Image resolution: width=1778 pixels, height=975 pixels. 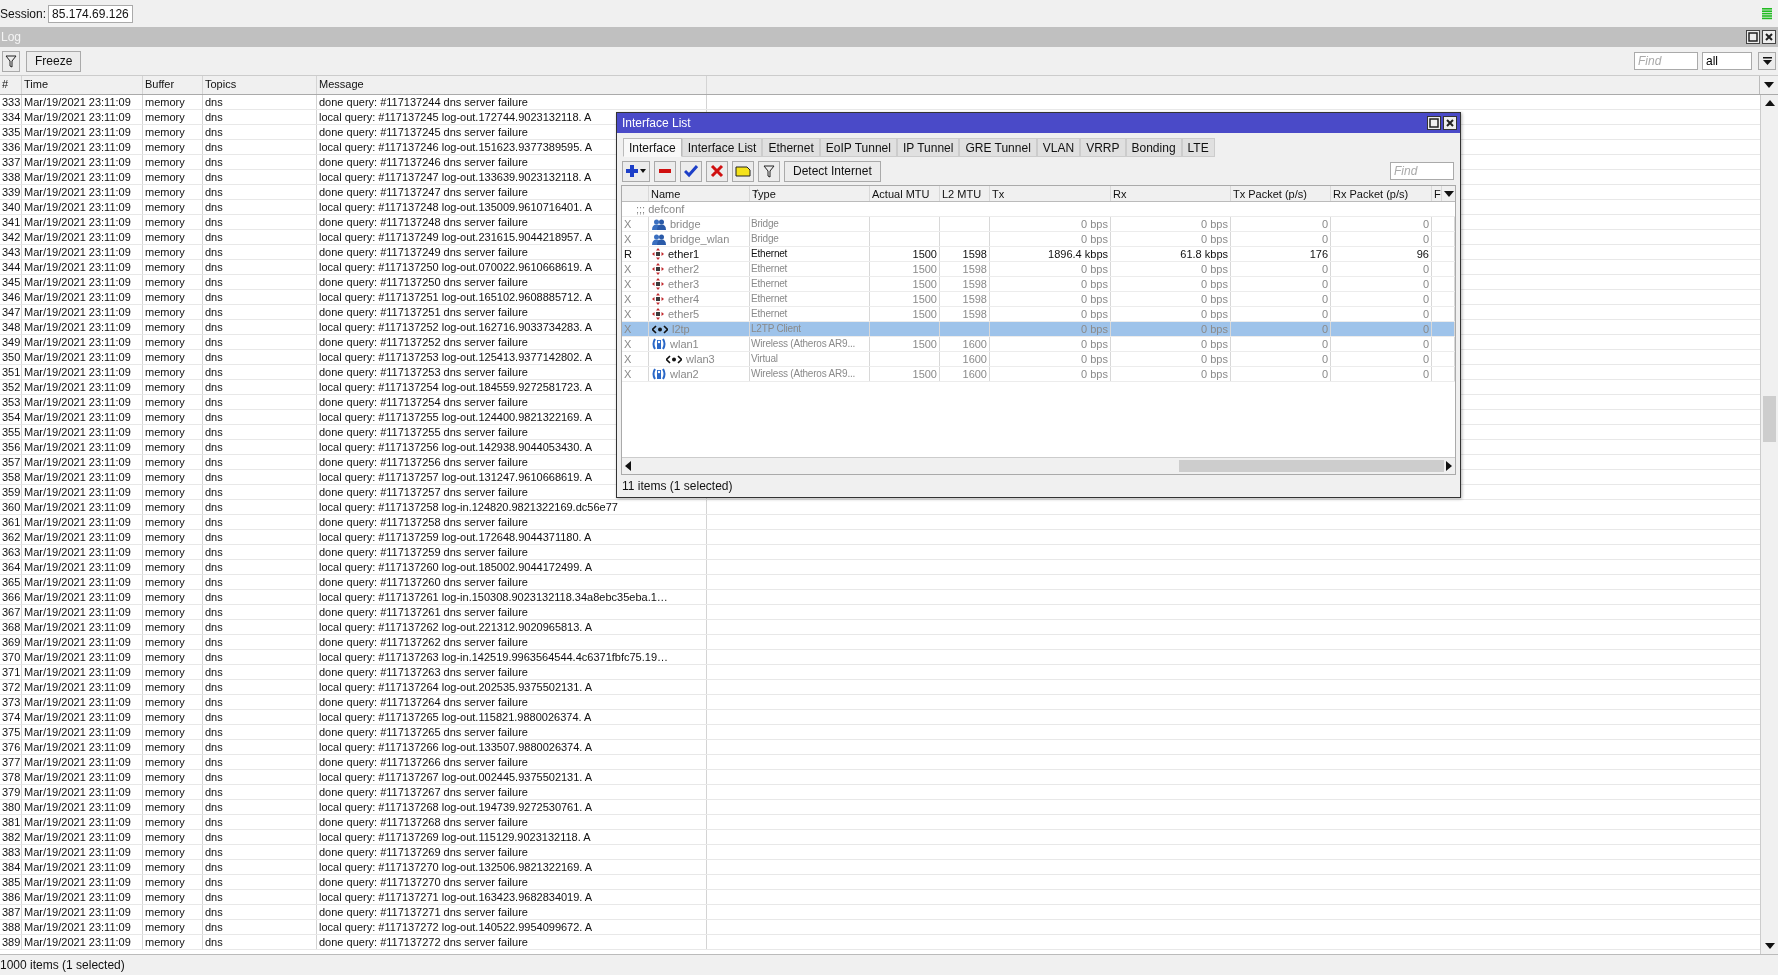 What do you see at coordinates (1769, 946) in the screenshot?
I see `scroll-down-icon` at bounding box center [1769, 946].